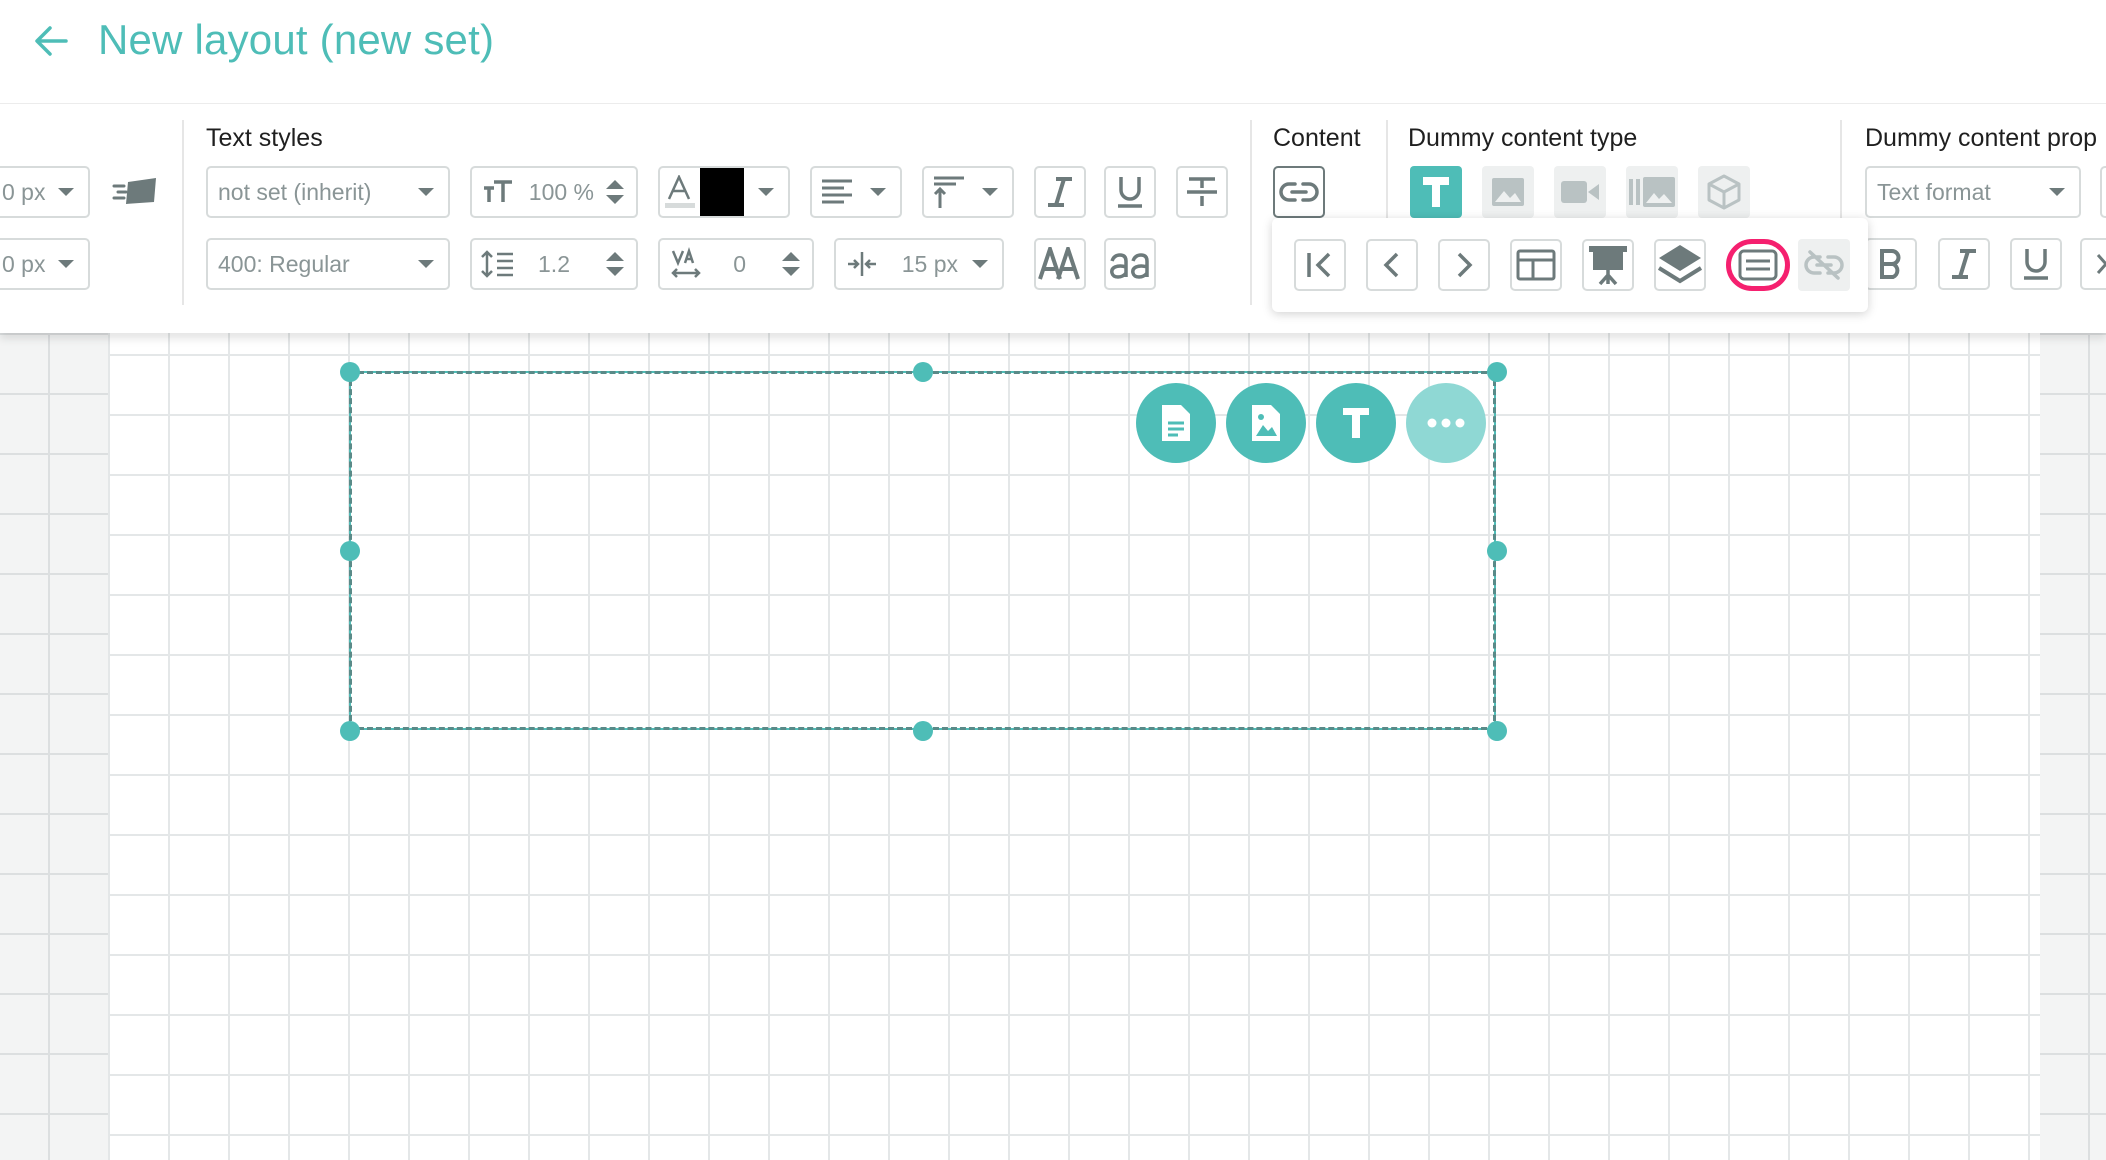  I want to click on element-nav-popup, so click(1570, 265).